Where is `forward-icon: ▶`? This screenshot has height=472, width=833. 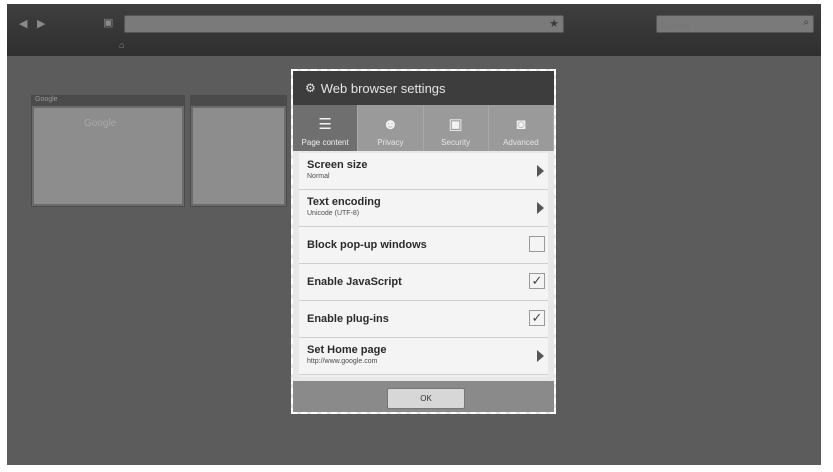
forward-icon: ▶ is located at coordinates (41, 23).